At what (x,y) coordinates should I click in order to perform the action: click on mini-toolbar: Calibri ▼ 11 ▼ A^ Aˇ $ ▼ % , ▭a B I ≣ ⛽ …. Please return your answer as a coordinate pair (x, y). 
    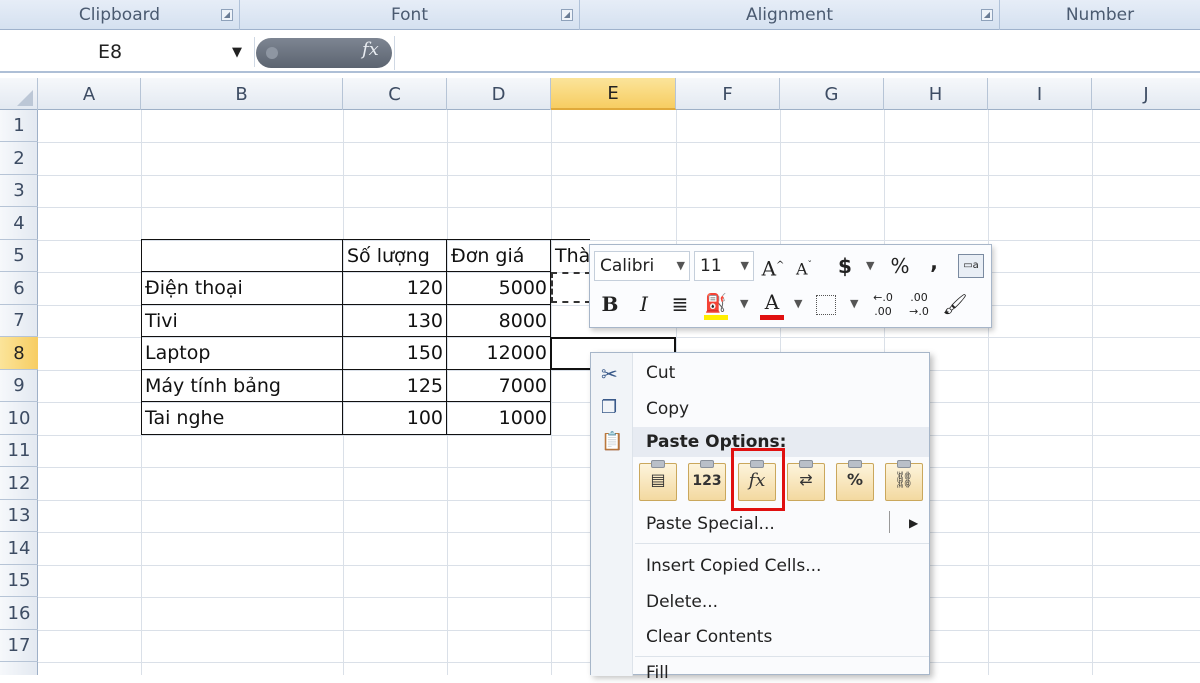
    Looking at the image, I should click on (790, 286).